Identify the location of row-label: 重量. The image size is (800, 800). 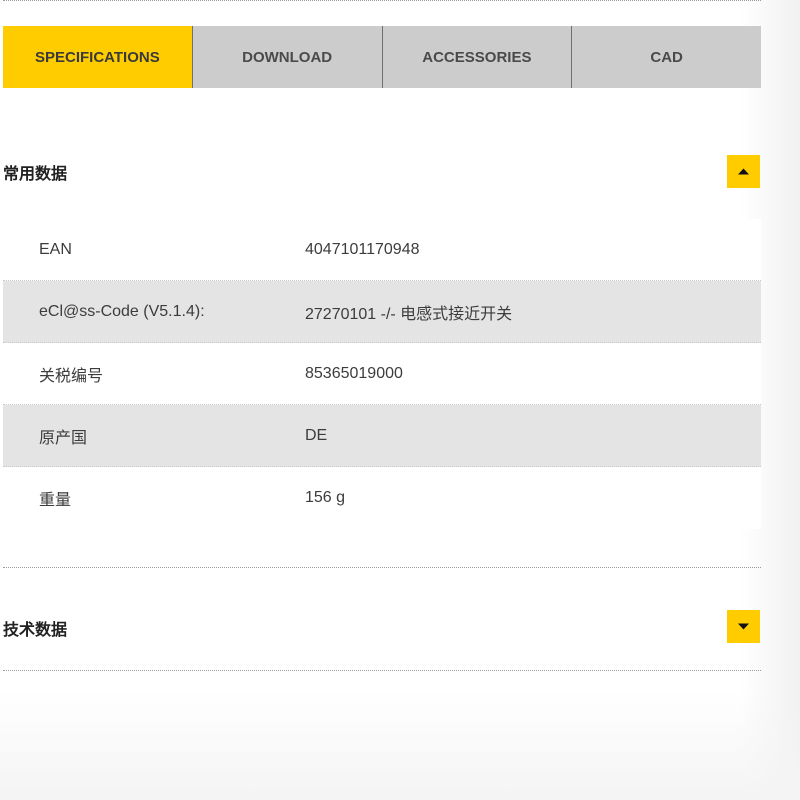
(55, 500).